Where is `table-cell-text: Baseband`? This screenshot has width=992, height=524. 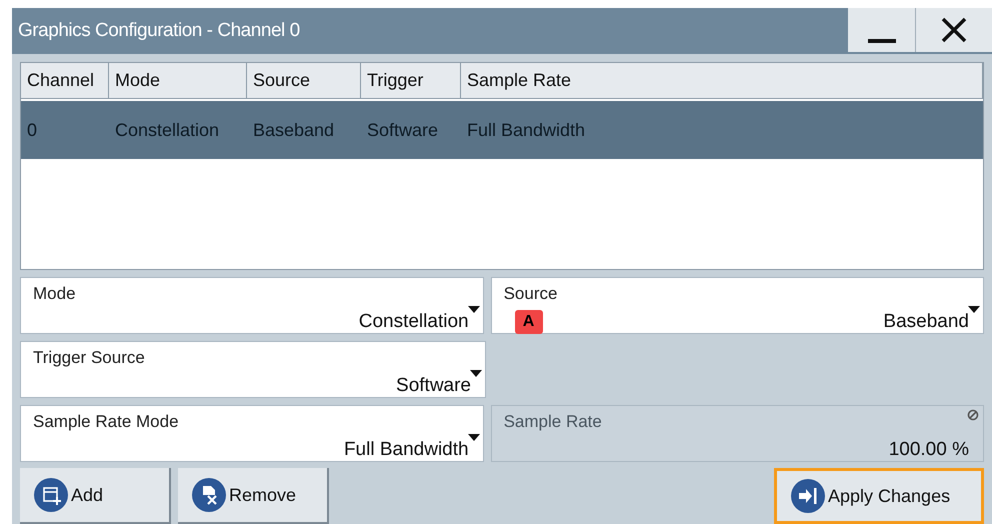 table-cell-text: Baseband is located at coordinates (294, 130).